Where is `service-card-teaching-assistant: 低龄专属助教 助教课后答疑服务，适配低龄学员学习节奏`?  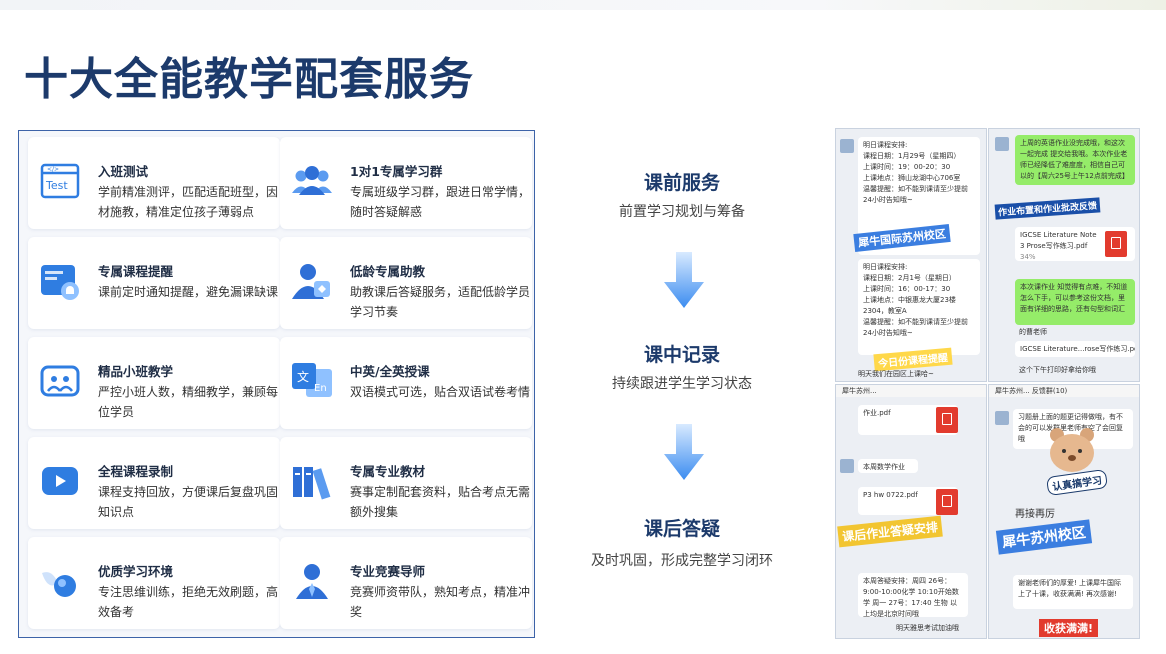 service-card-teaching-assistant: 低龄专属助教 助教课后答疑服务，适配低龄学员学习节奏 is located at coordinates (406, 283).